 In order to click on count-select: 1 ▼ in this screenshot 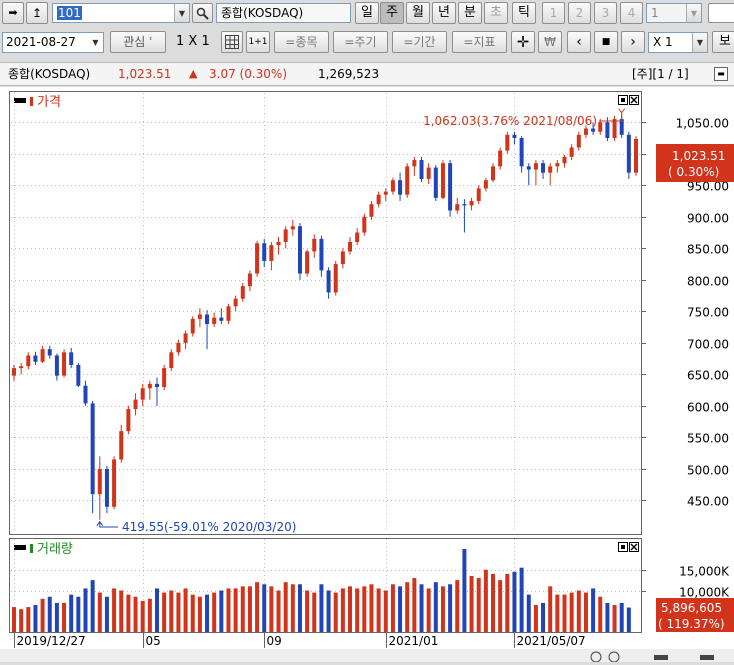, I will do `click(674, 13)`.